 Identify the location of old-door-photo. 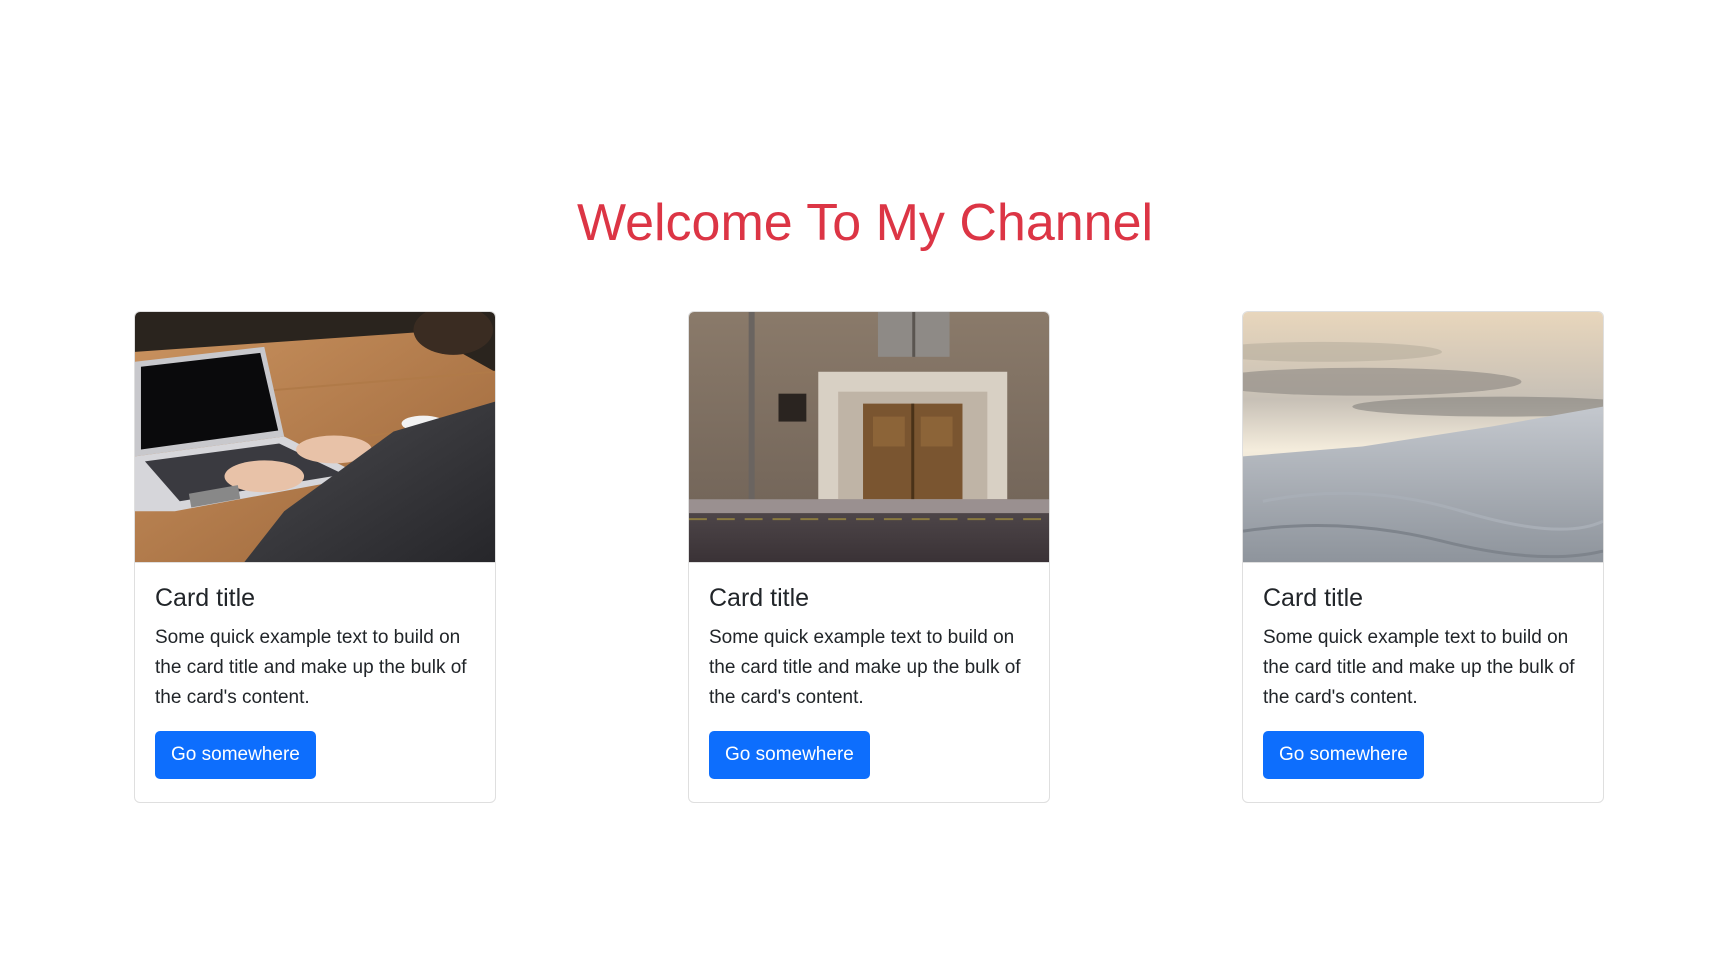
(869, 437).